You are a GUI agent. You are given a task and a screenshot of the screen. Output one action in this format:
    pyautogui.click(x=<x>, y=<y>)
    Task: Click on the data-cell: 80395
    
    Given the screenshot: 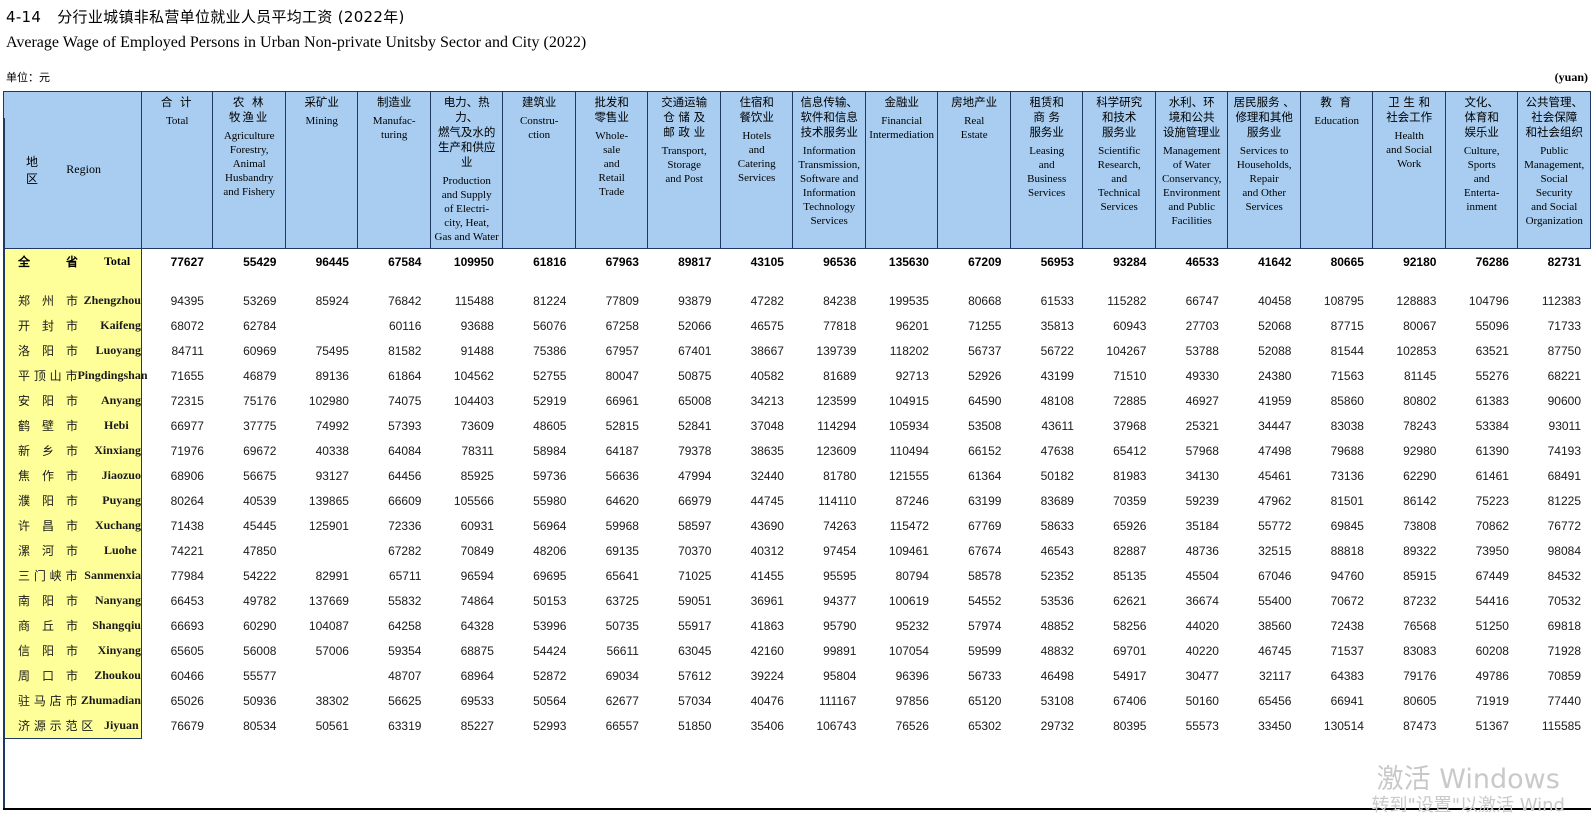 What is the action you would take?
    pyautogui.click(x=1130, y=725)
    